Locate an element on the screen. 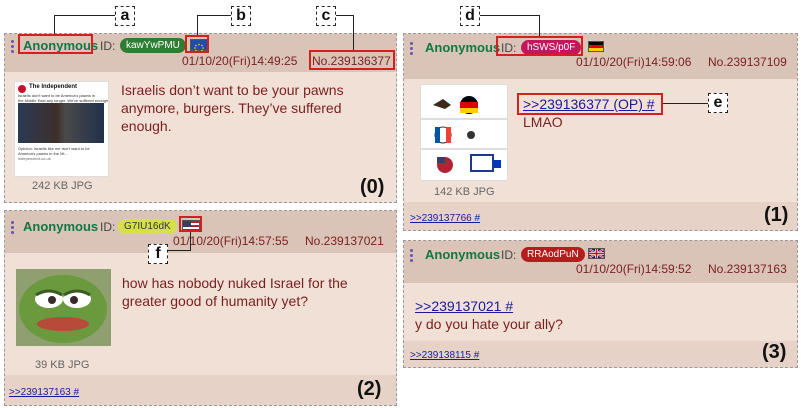 The height and width of the screenshot is (408, 802). panel-label: (1) is located at coordinates (776, 215).